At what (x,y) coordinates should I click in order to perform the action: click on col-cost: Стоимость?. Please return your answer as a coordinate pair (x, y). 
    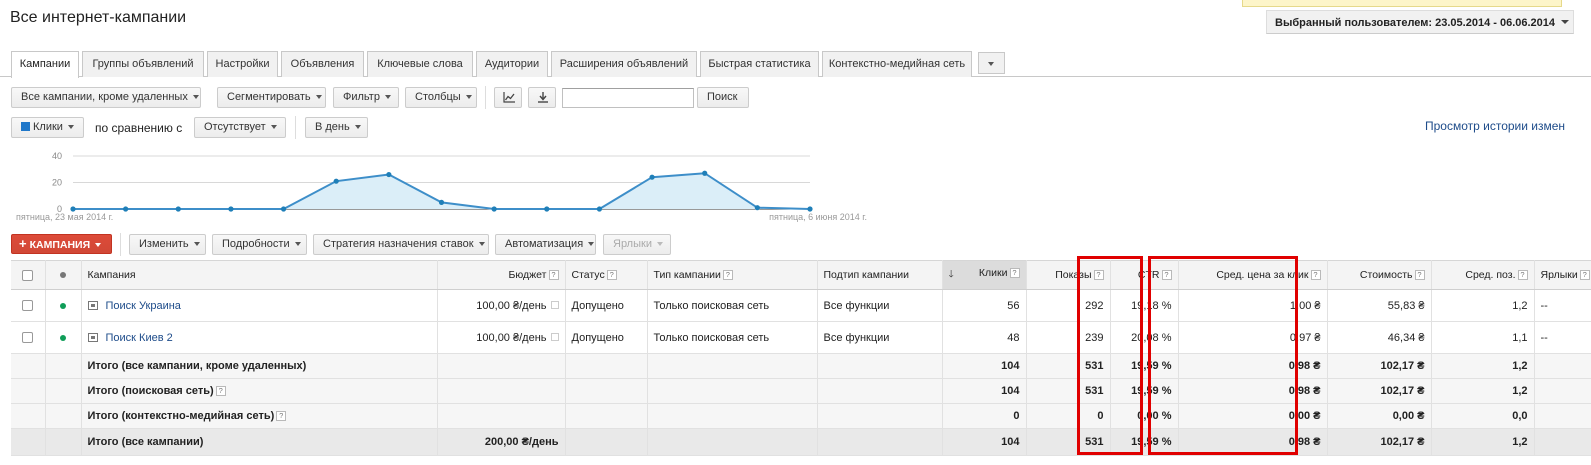
    Looking at the image, I should click on (1379, 275).